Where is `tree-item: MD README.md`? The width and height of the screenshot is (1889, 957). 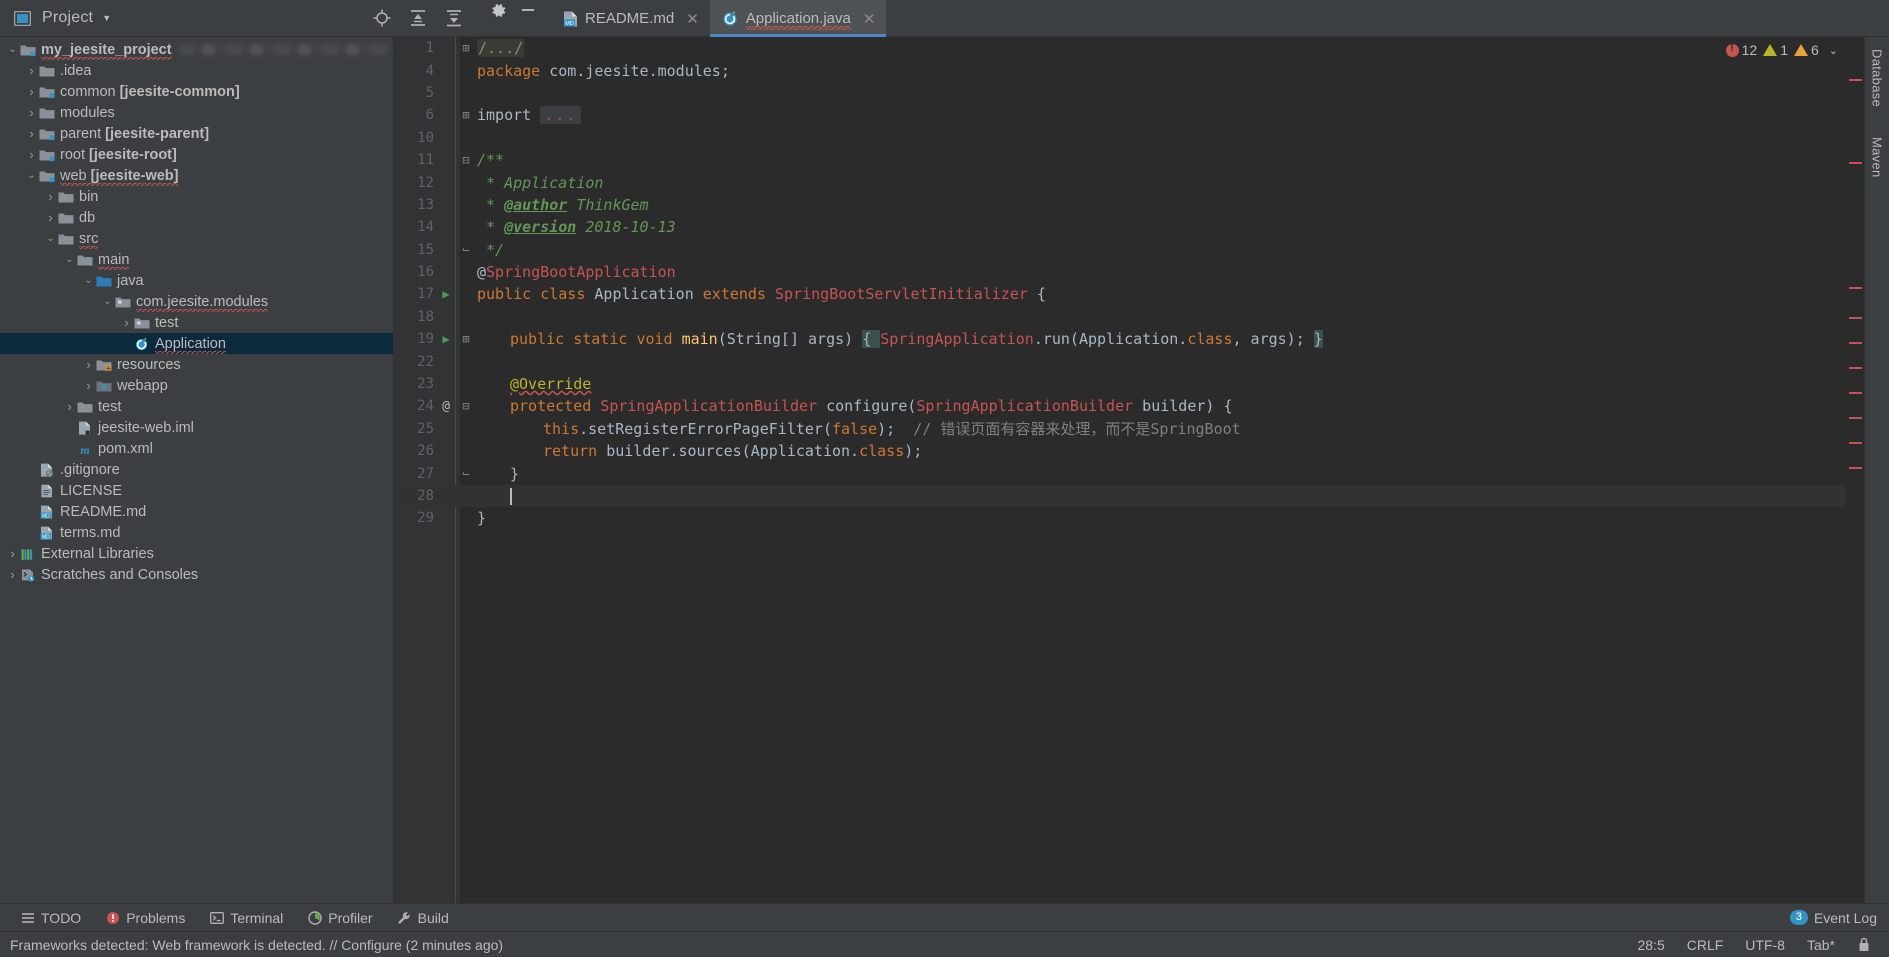
tree-item: MD README.md is located at coordinates (196, 511).